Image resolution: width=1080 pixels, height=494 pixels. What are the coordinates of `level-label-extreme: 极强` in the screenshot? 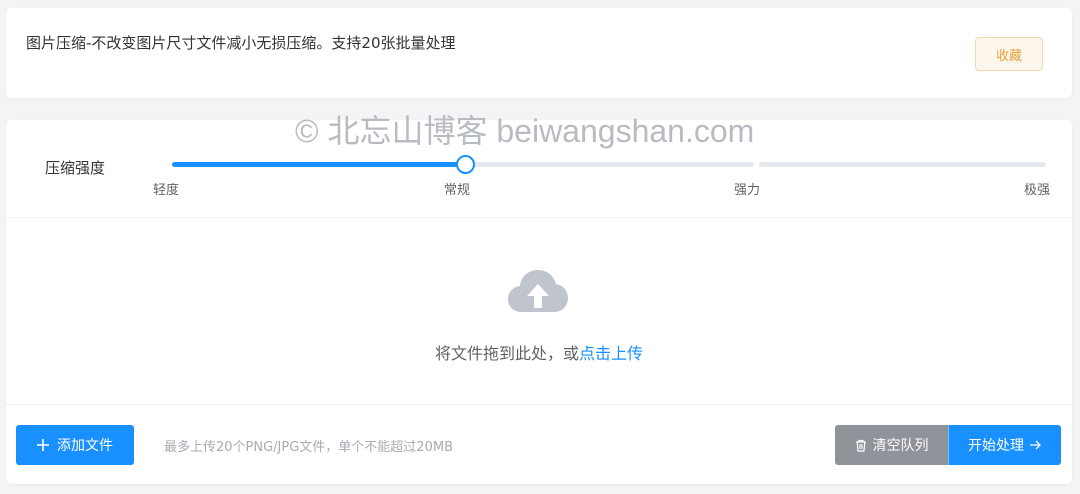 It's located at (1037, 188).